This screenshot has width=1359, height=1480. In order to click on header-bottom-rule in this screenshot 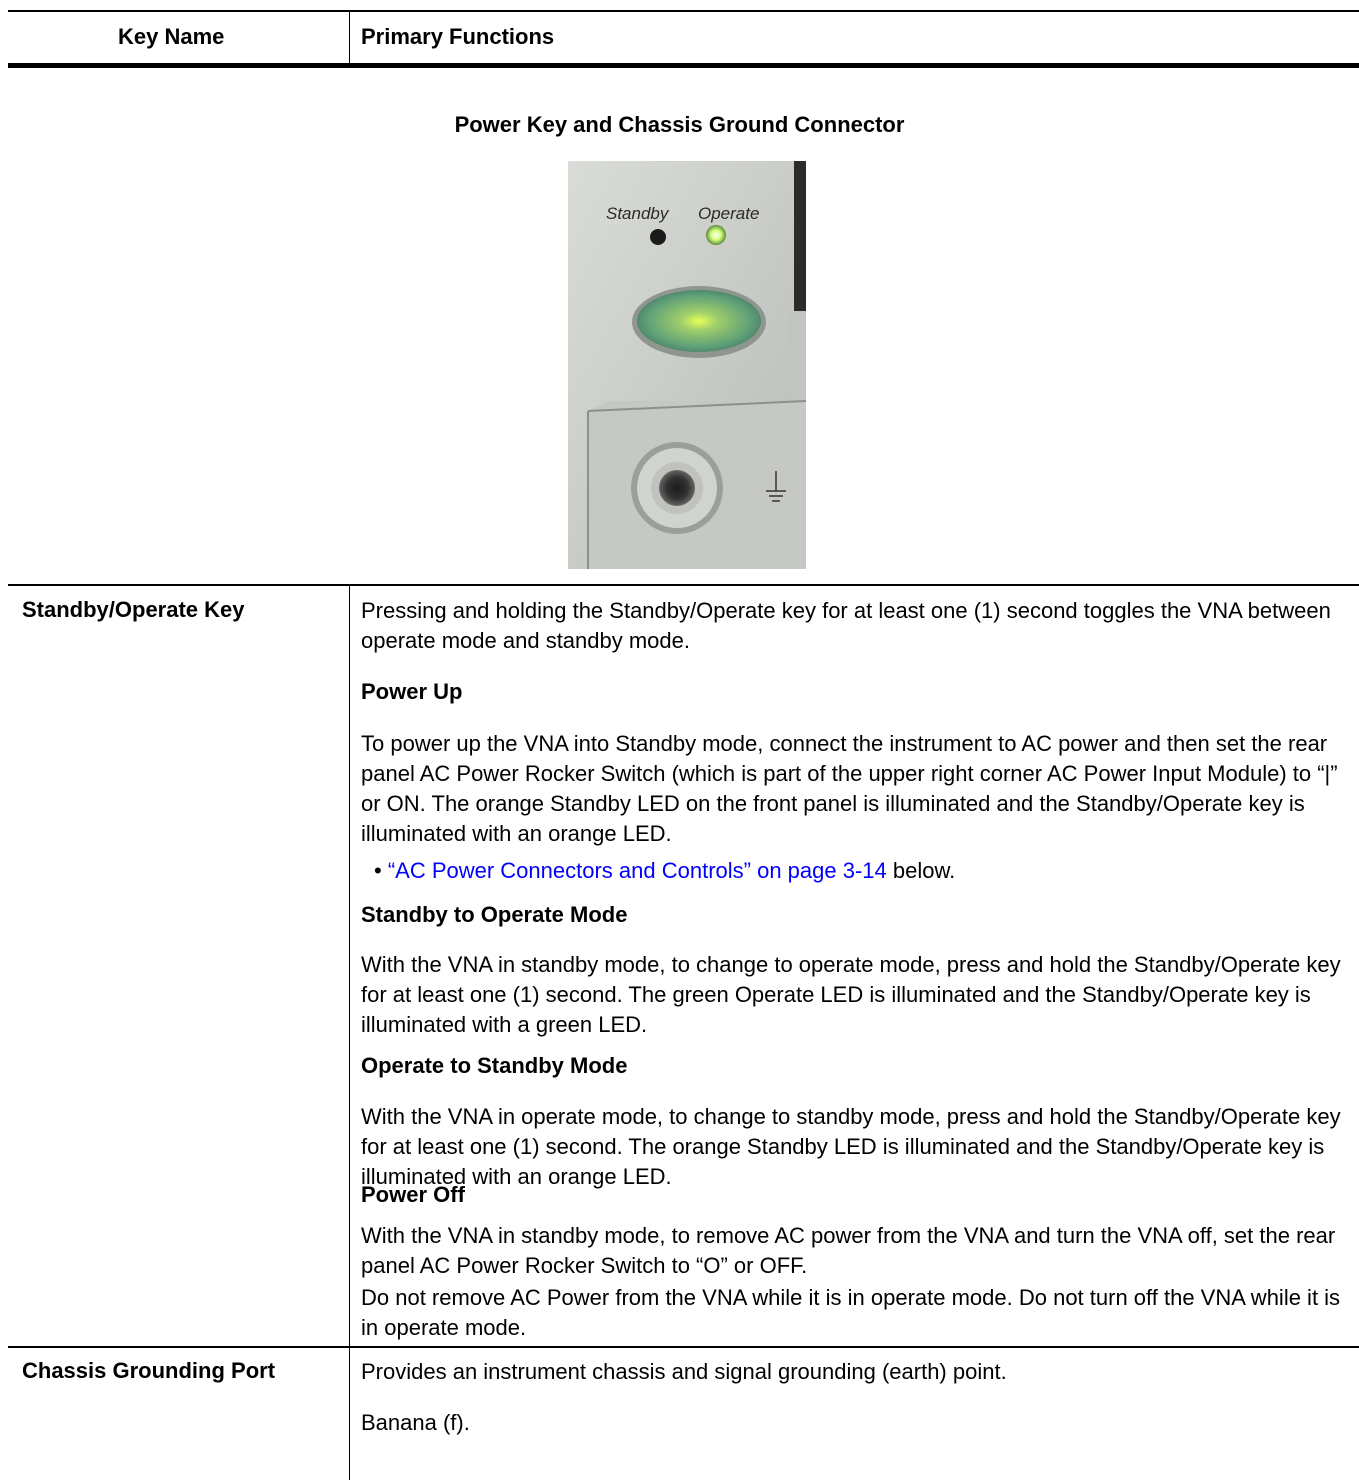, I will do `click(683, 65)`.